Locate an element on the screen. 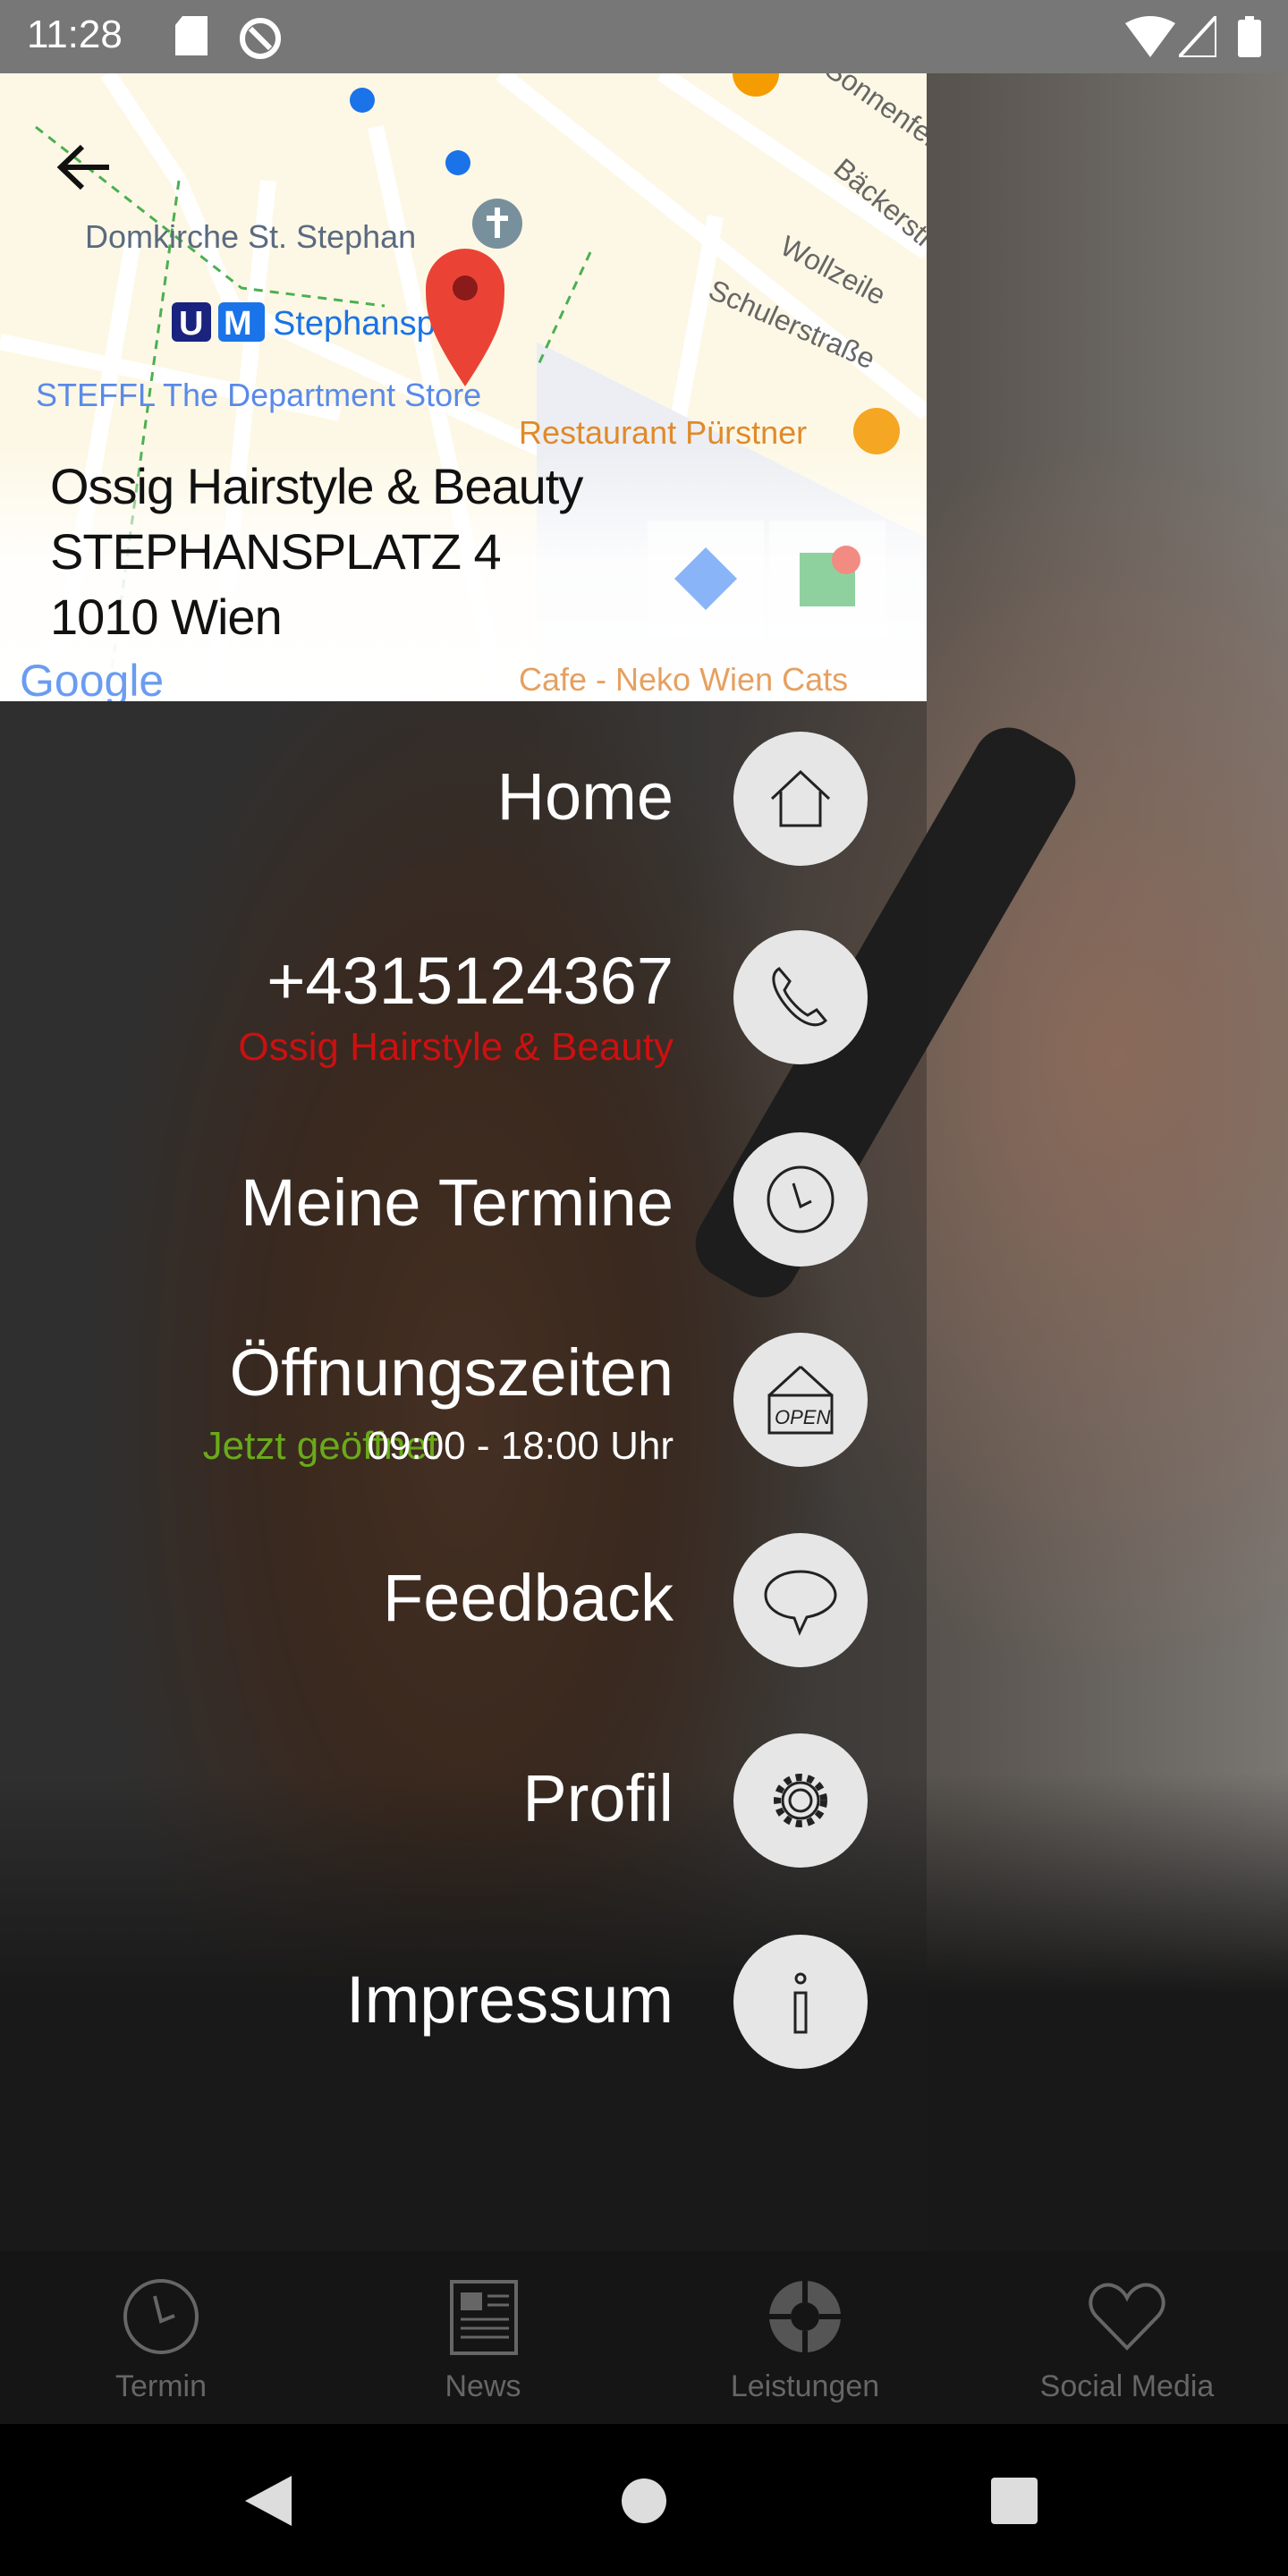 This screenshot has height=2576, width=1288. google-maps-icon is located at coordinates (830, 576).